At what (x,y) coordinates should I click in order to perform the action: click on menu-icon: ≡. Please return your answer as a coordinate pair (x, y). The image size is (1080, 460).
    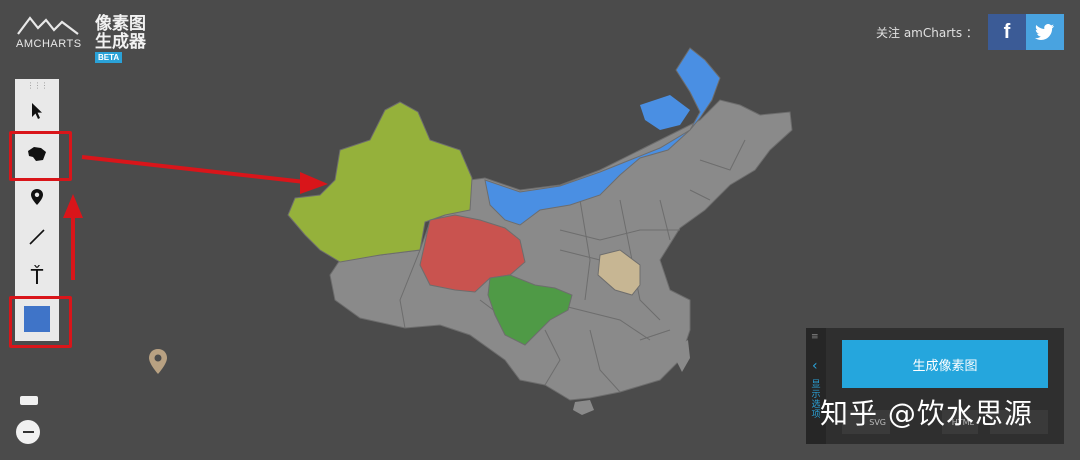
    Looking at the image, I should click on (815, 337).